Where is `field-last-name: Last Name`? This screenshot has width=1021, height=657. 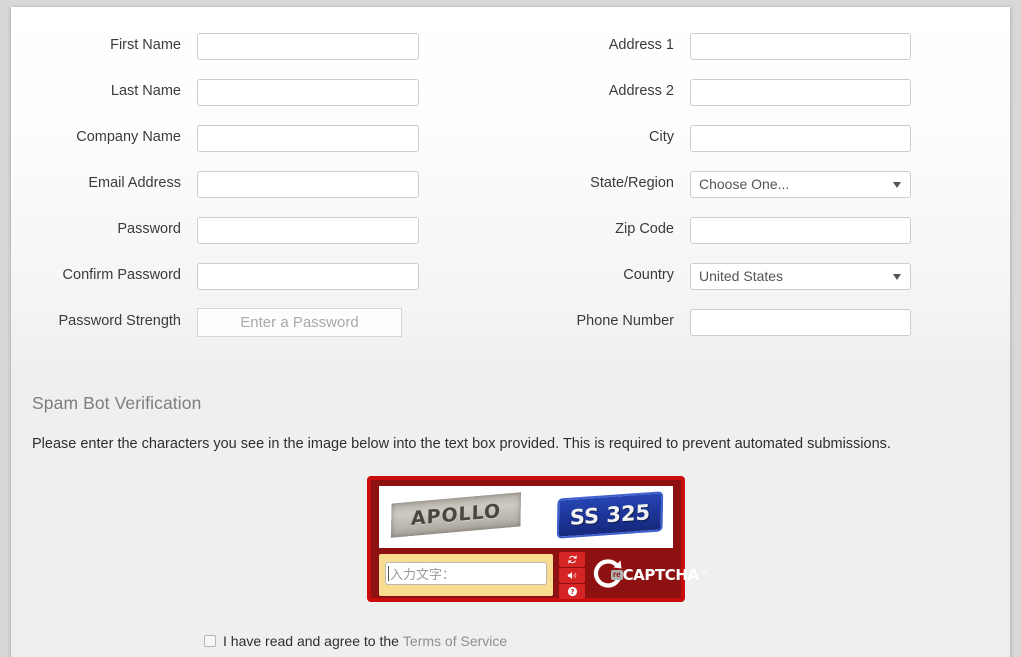 field-last-name: Last Name is located at coordinates (261, 92).